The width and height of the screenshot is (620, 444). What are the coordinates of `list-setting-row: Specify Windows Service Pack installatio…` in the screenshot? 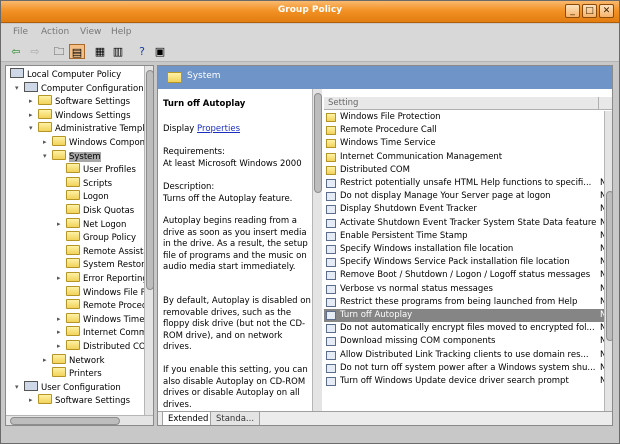 It's located at (468, 262).